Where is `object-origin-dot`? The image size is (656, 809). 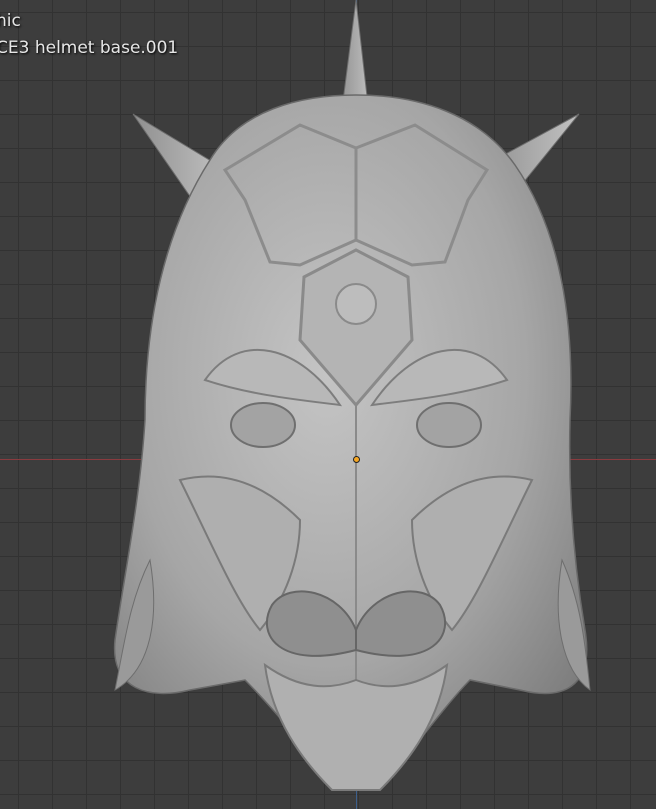 object-origin-dot is located at coordinates (356, 459).